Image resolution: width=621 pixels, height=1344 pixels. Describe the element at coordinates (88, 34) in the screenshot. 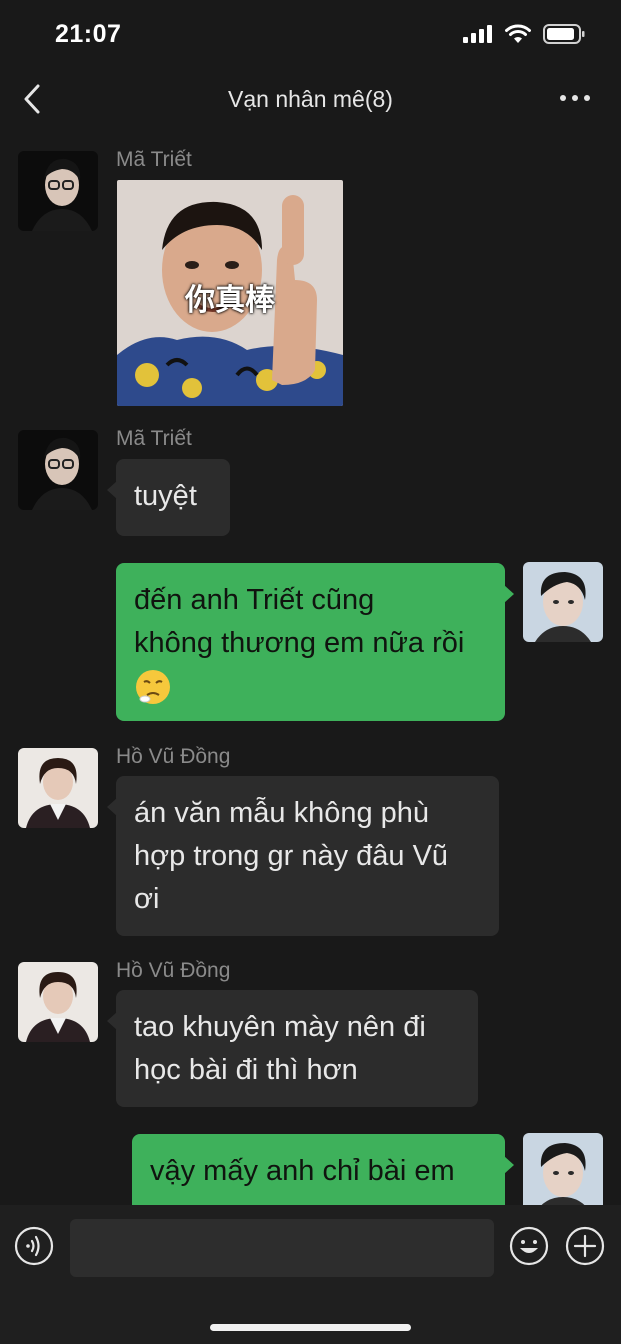

I see `status-time: 21:07` at that location.